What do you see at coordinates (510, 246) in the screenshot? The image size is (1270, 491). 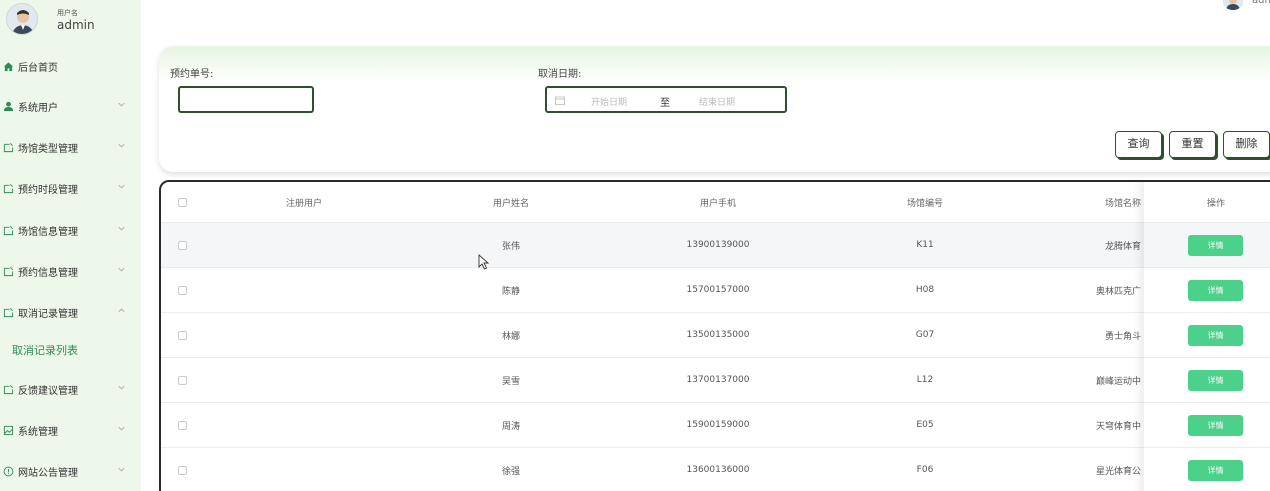 I see `cell-name: 张伟` at bounding box center [510, 246].